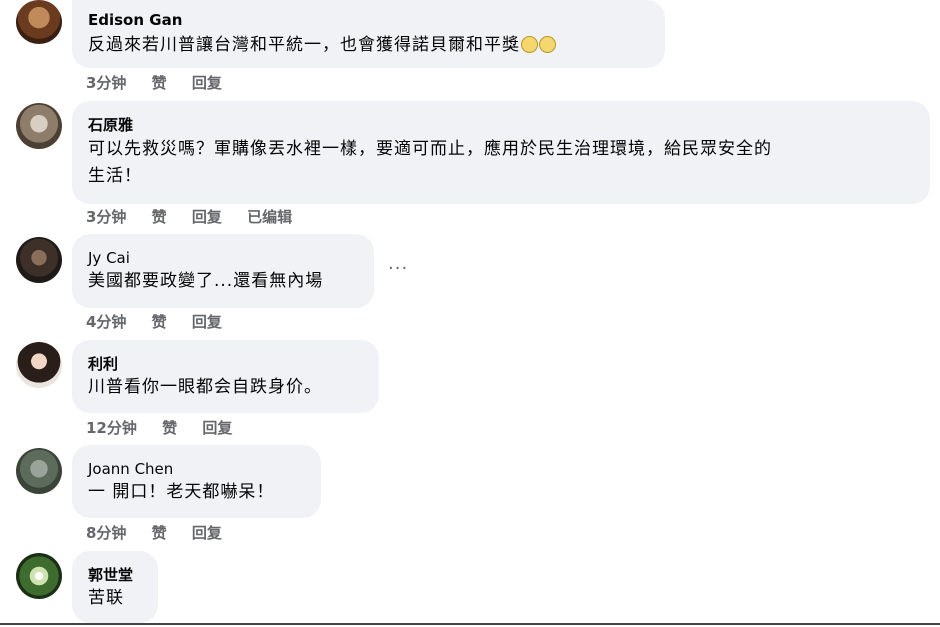  What do you see at coordinates (270, 217) in the screenshot?
I see `edited-label: 已编辑` at bounding box center [270, 217].